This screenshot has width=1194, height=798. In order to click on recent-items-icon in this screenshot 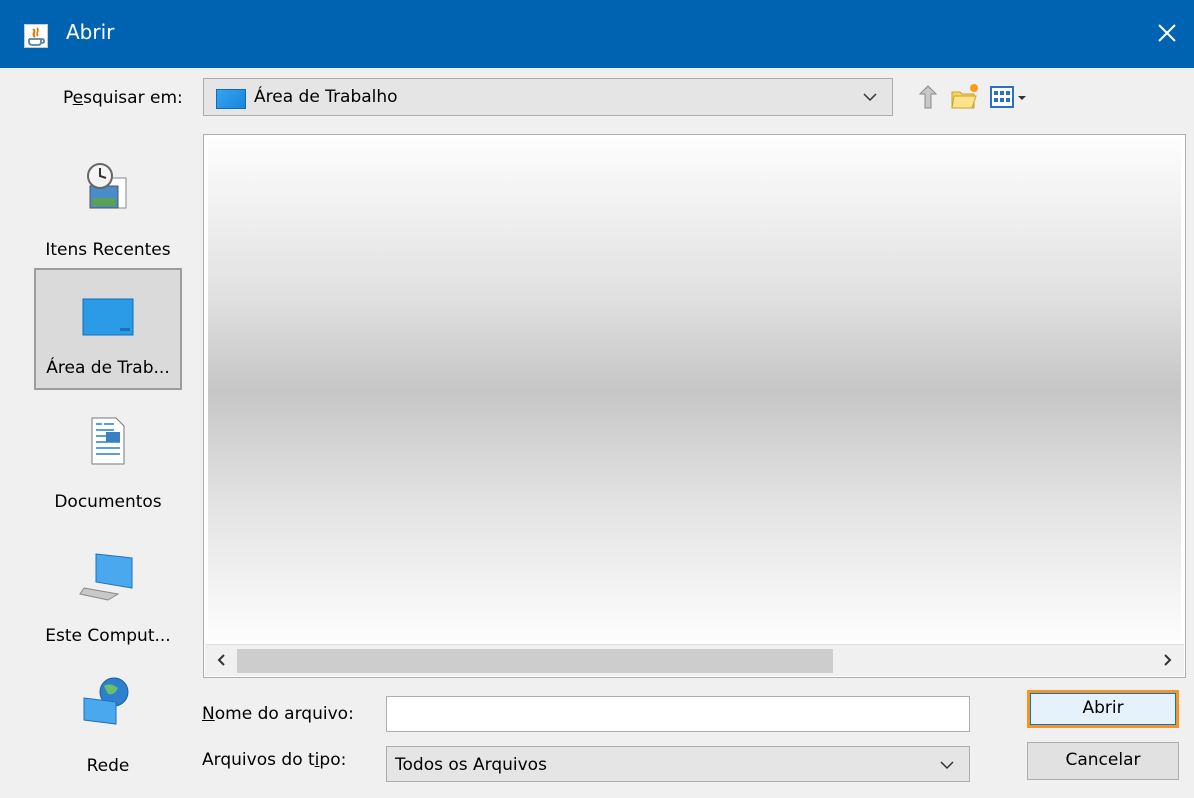, I will do `click(107, 186)`.